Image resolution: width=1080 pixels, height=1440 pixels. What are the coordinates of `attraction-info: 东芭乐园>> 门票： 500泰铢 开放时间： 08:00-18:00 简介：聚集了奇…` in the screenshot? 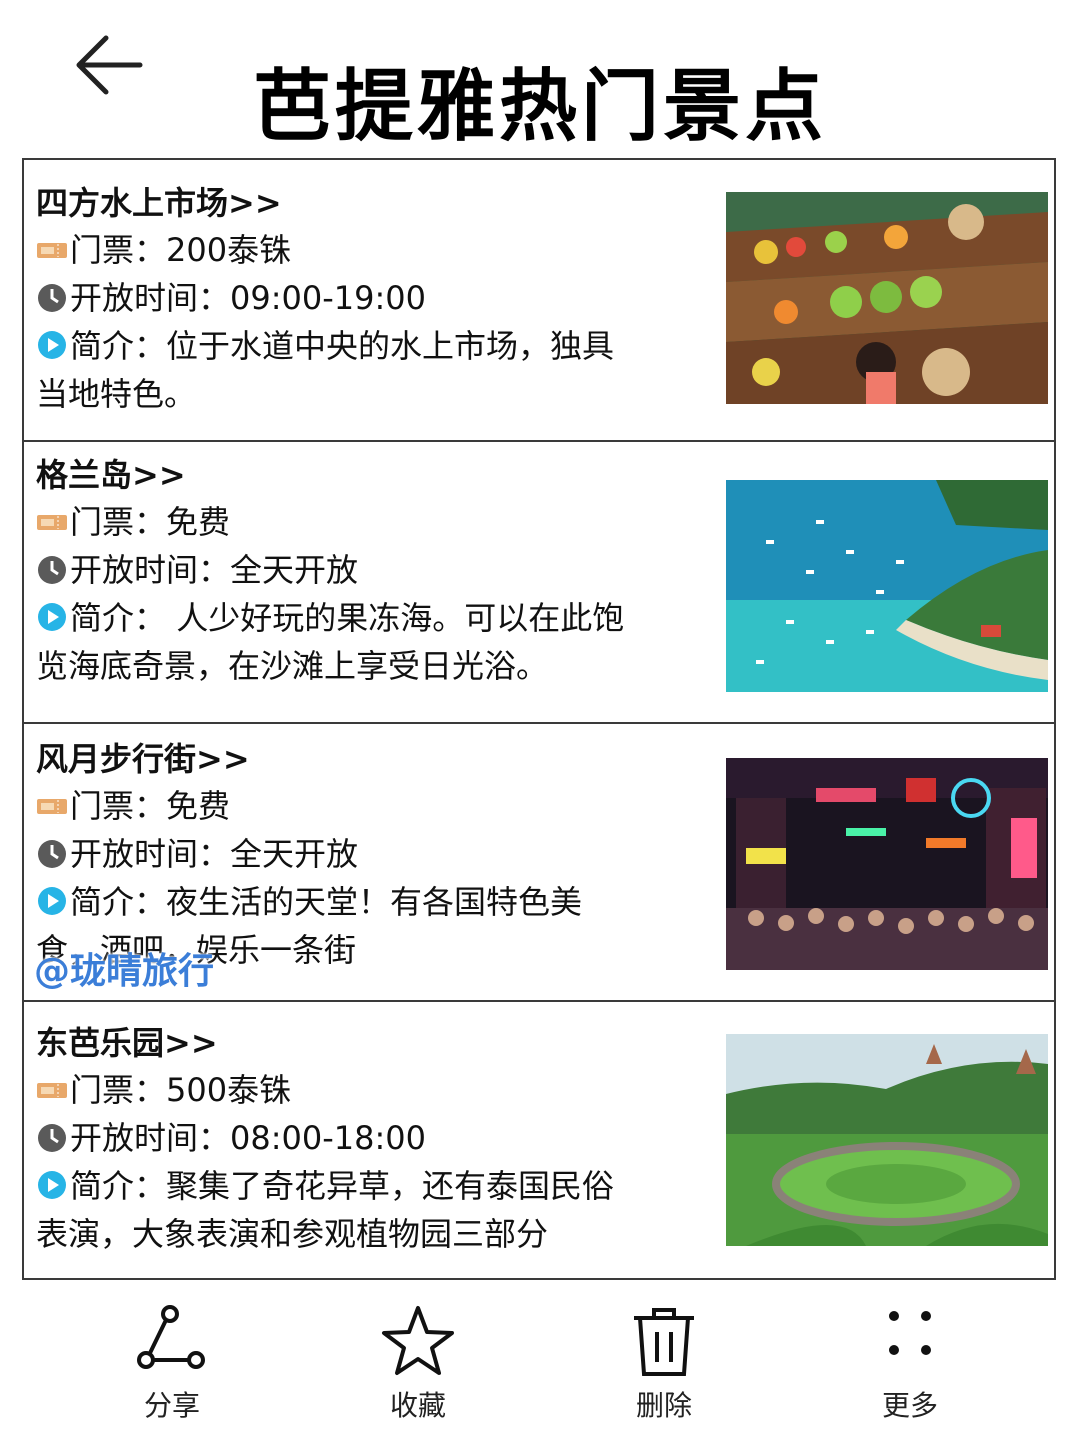 It's located at (341, 1139).